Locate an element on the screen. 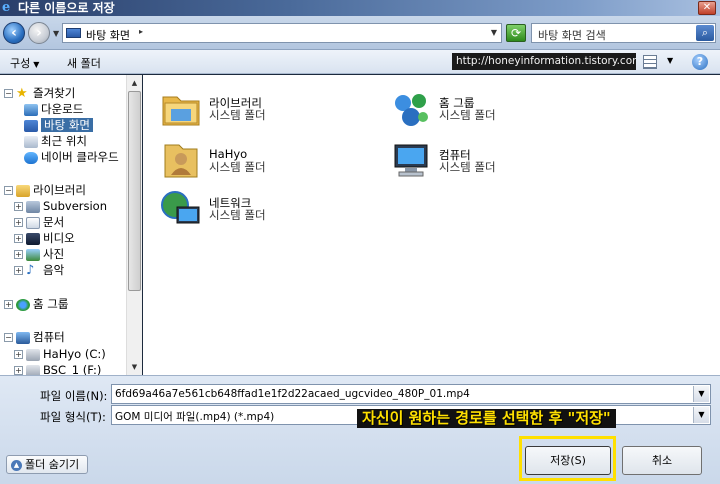  nav-desktop-label: 바탕 화면 is located at coordinates (67, 125).